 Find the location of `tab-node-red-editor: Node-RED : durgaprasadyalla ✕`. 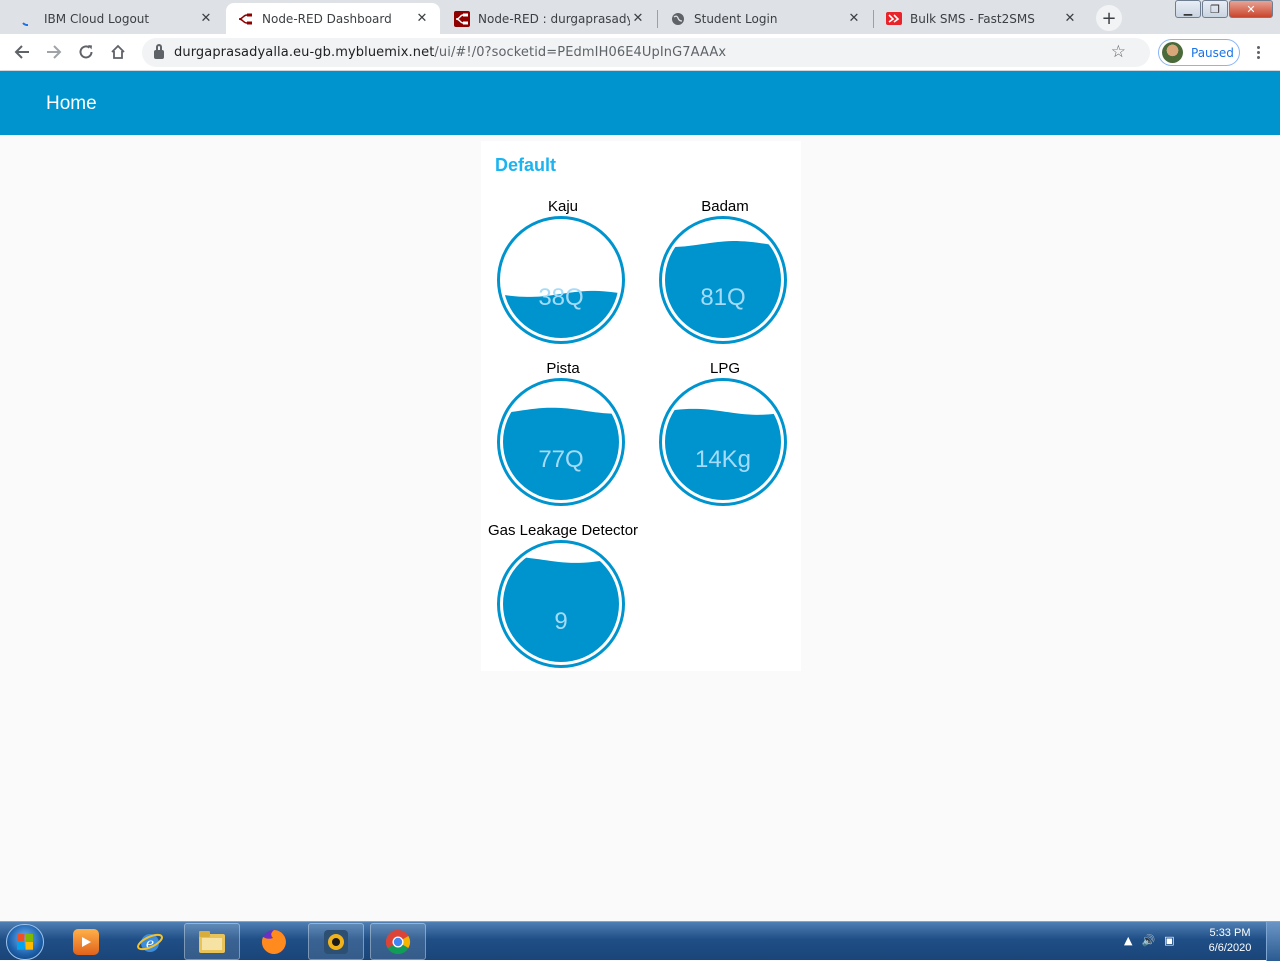

tab-node-red-editor: Node-RED : durgaprasadyalla ✕ is located at coordinates (549, 18).